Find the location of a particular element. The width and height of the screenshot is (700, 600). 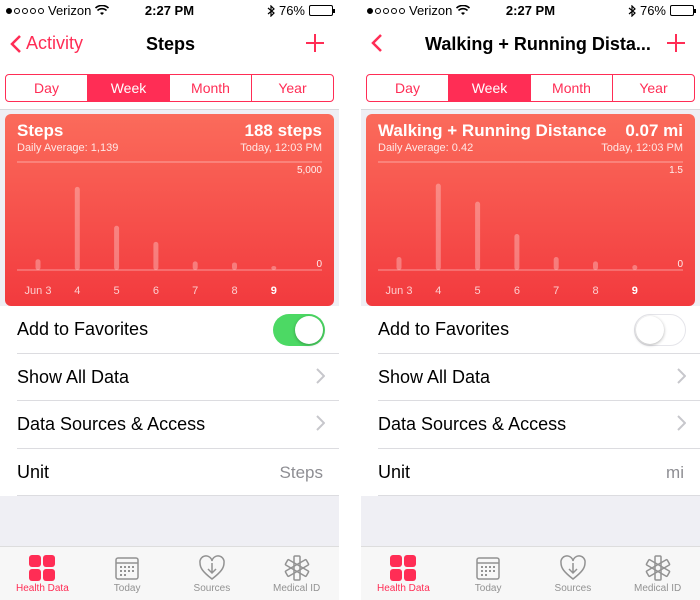

unit-row: Unit Steps is located at coordinates (178, 472).